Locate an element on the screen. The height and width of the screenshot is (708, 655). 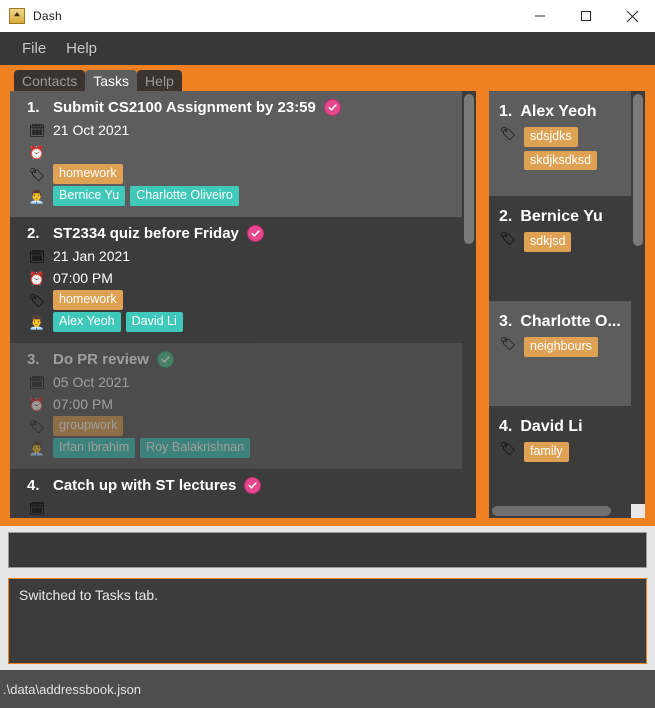
tab-bar: Contacts Tasks Help is located at coordinates (98, 80).